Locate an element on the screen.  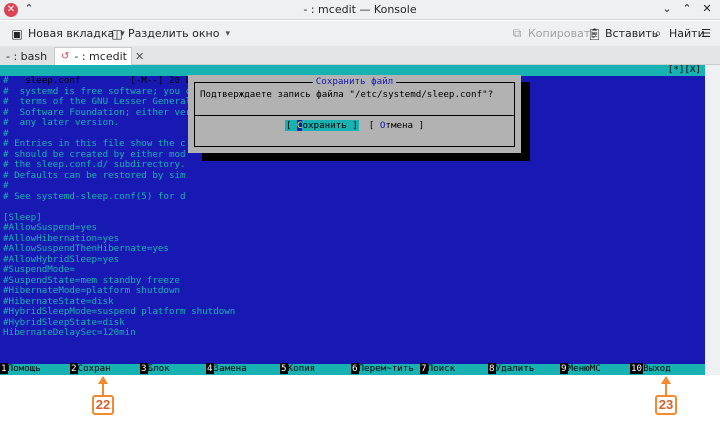
callout-badge-a: 22 is located at coordinates (103, 405).